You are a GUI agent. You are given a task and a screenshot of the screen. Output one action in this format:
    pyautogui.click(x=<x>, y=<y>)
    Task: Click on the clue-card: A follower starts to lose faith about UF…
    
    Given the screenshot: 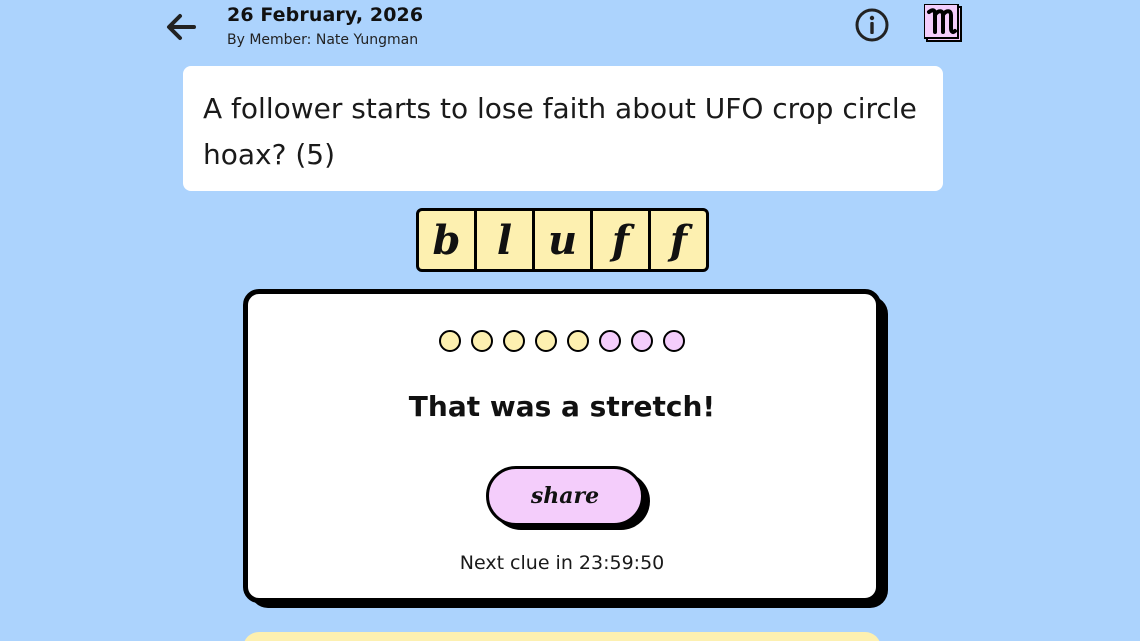 What is the action you would take?
    pyautogui.click(x=563, y=128)
    